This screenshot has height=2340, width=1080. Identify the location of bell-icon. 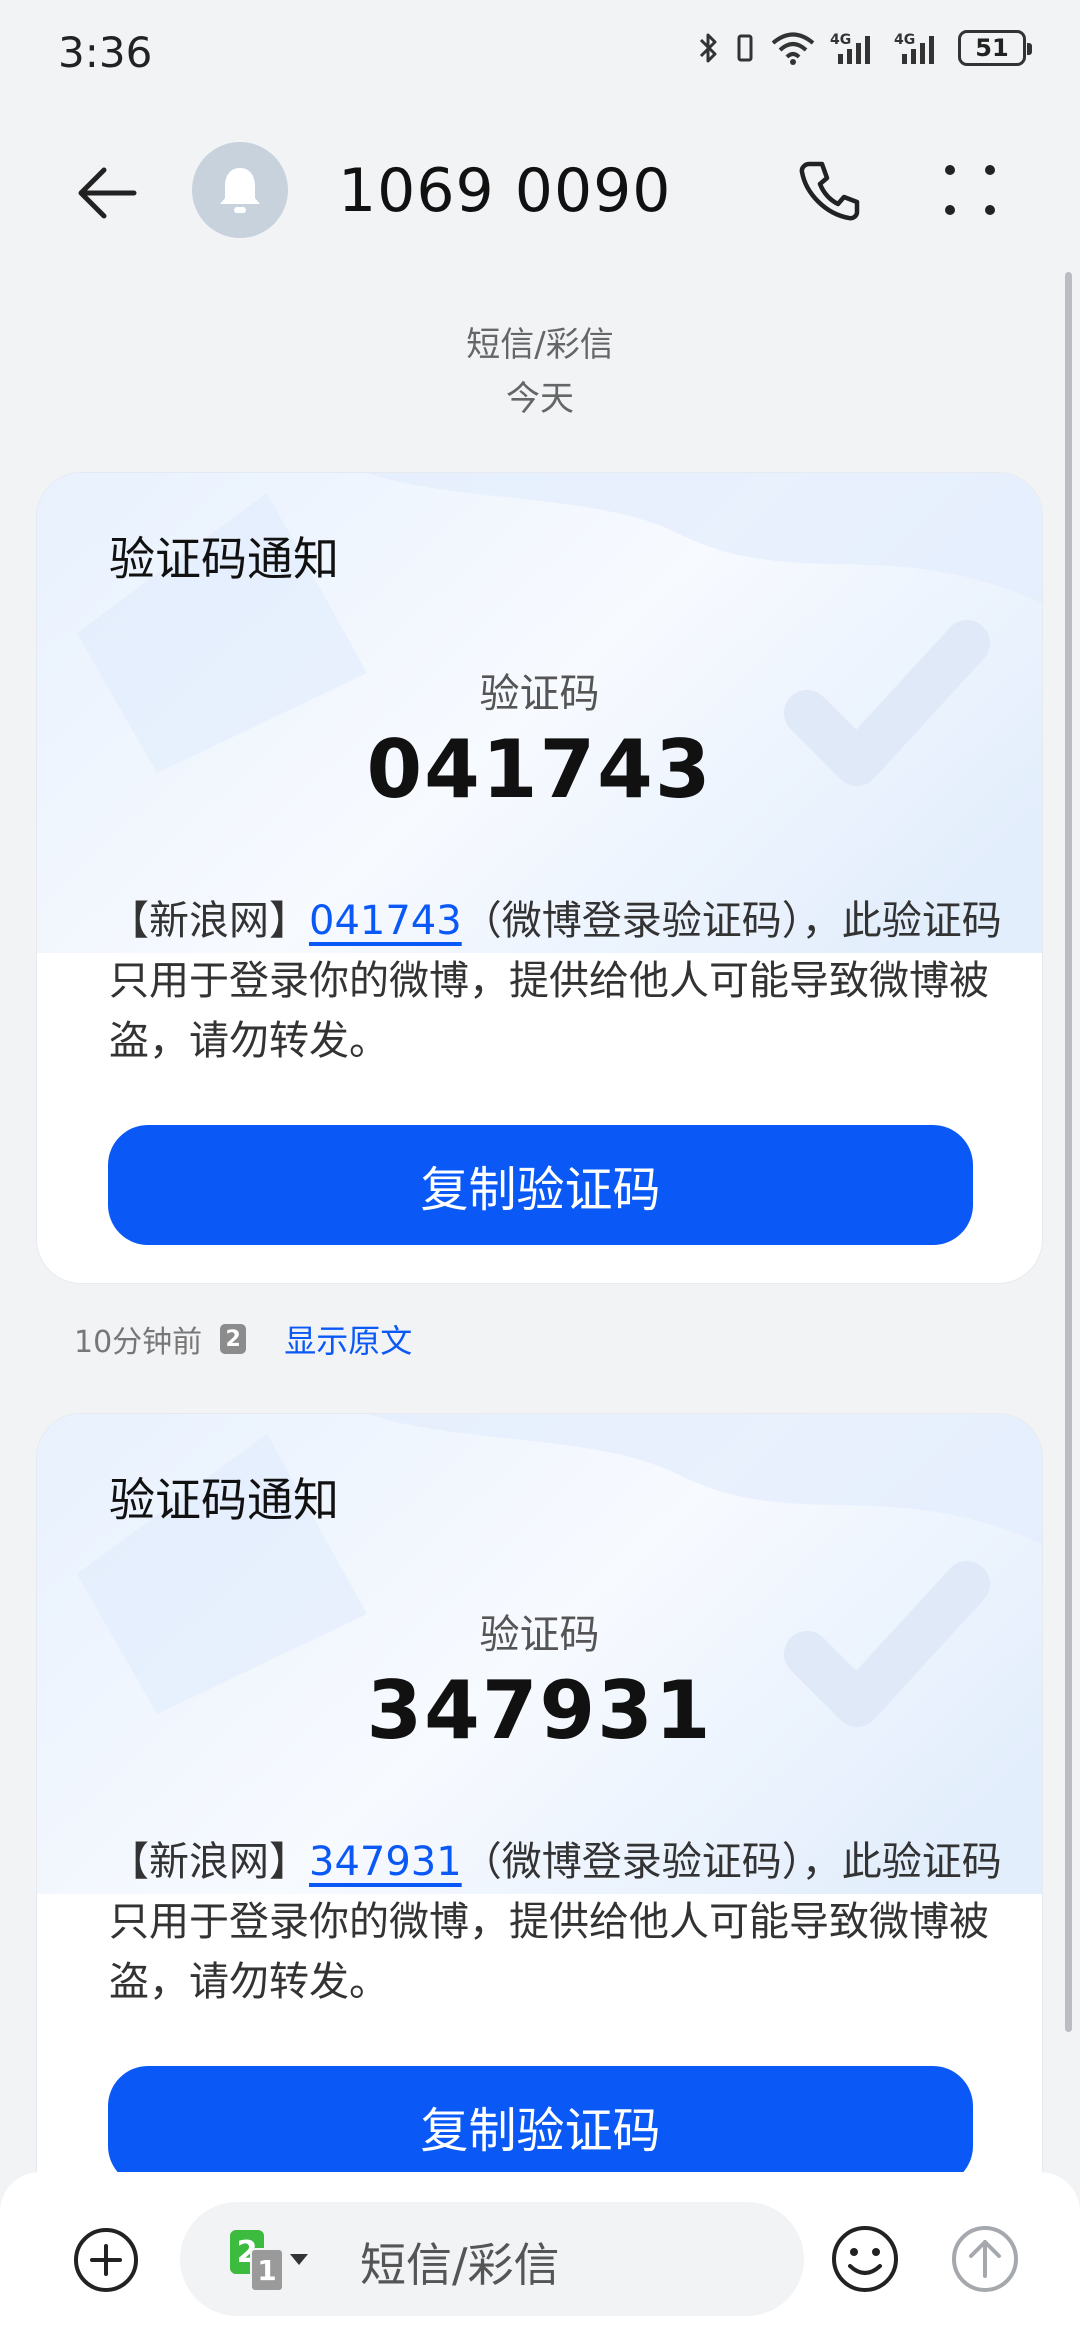
(240, 190).